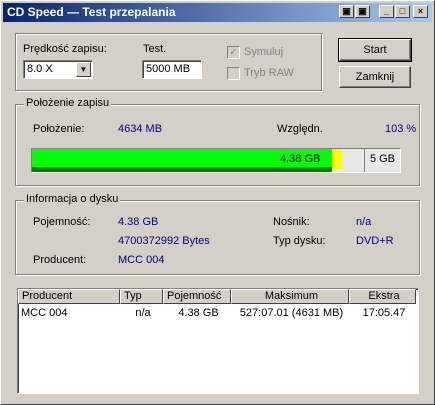 This screenshot has width=435, height=405. I want to click on table-header: Producent Typ Pojemność Maksimum Ekstra, so click(217, 296).